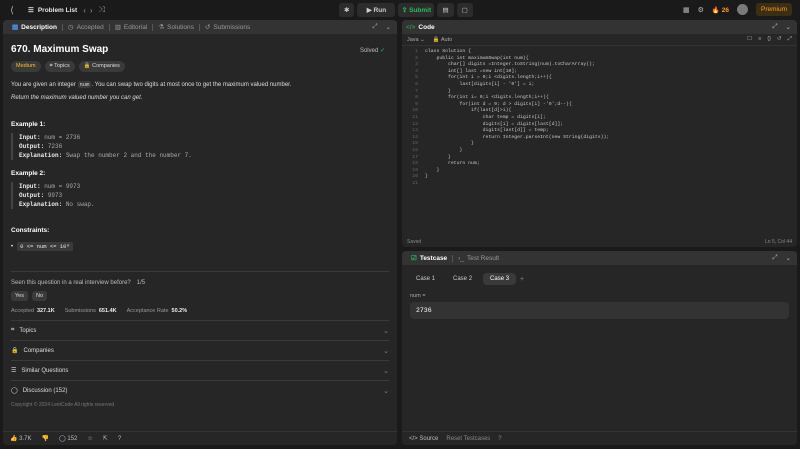  Describe the element at coordinates (701, 10) in the screenshot. I see `settings-icon: ⚙` at that location.